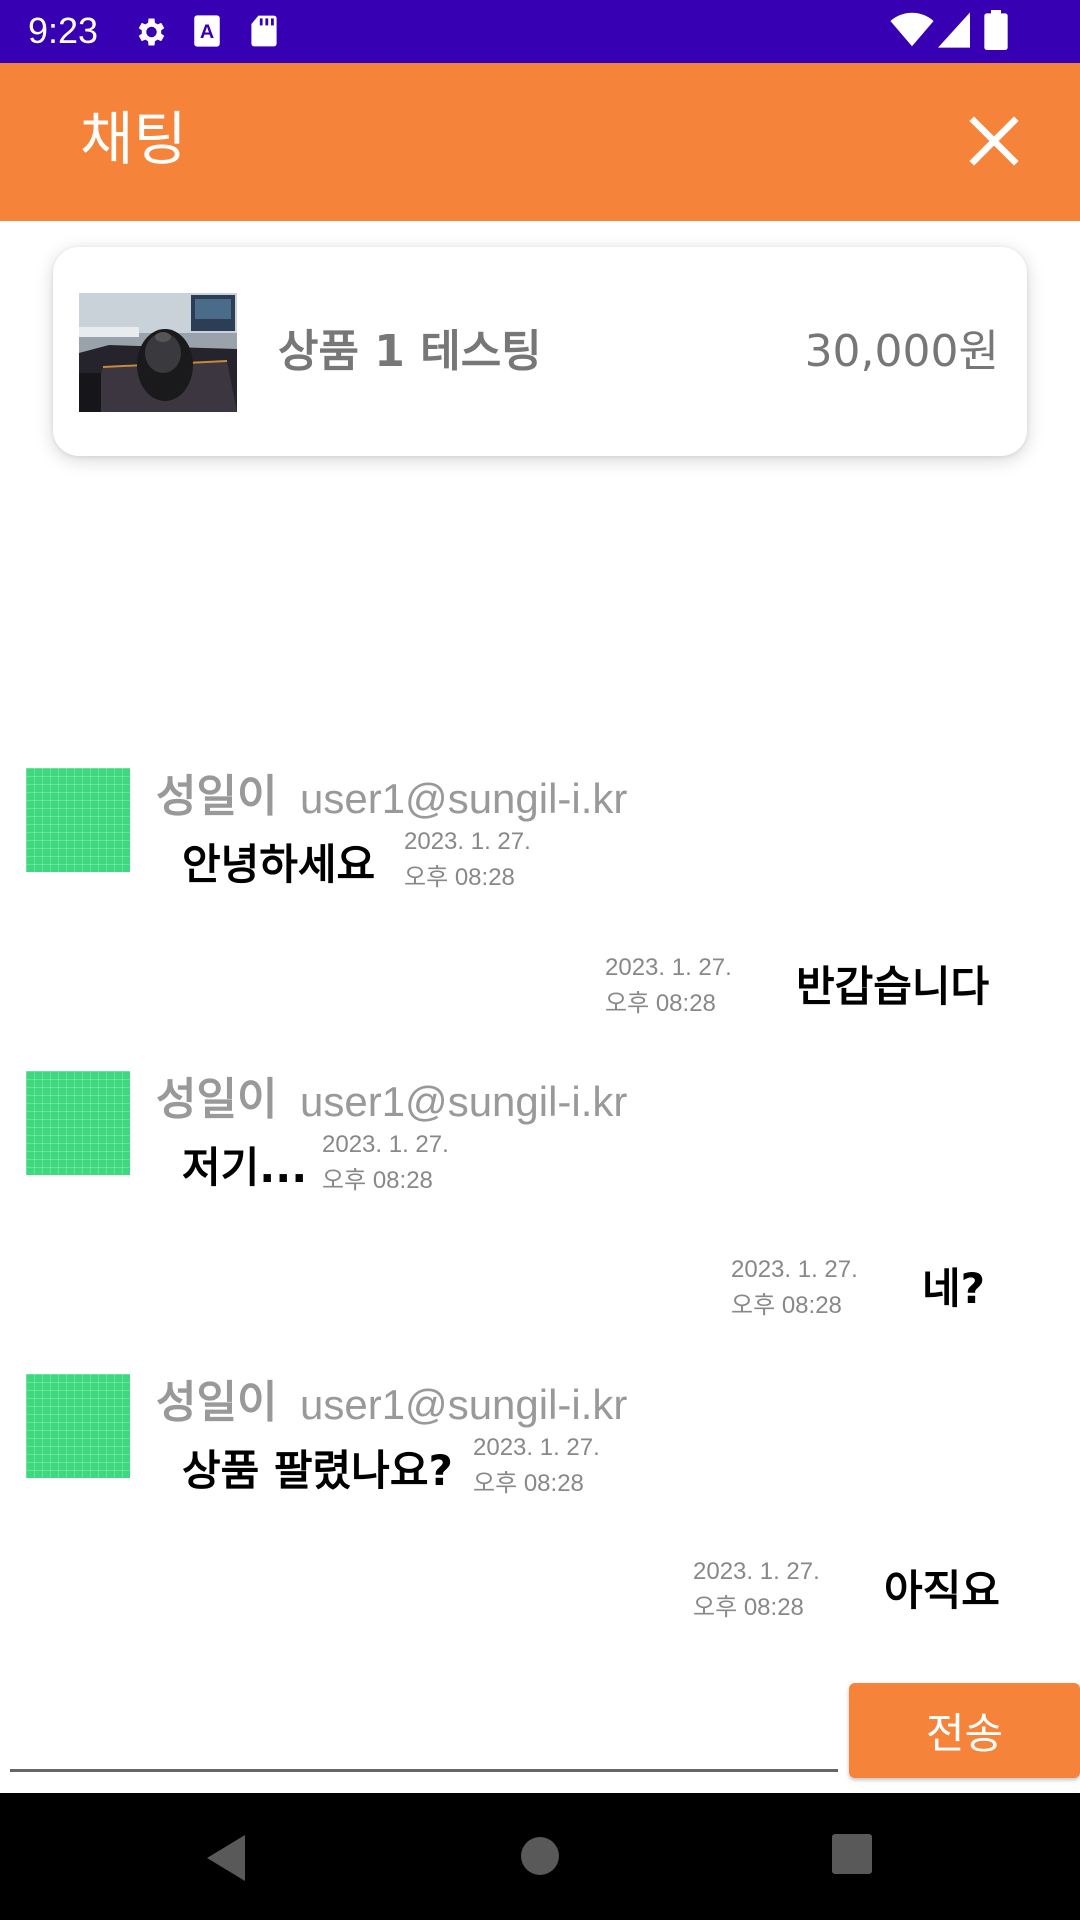 This screenshot has width=1080, height=1920. What do you see at coordinates (540, 989) in the screenshot?
I see `message-outgoing: 2023. 1. 27. 오후 08:28 반갑습니다` at bounding box center [540, 989].